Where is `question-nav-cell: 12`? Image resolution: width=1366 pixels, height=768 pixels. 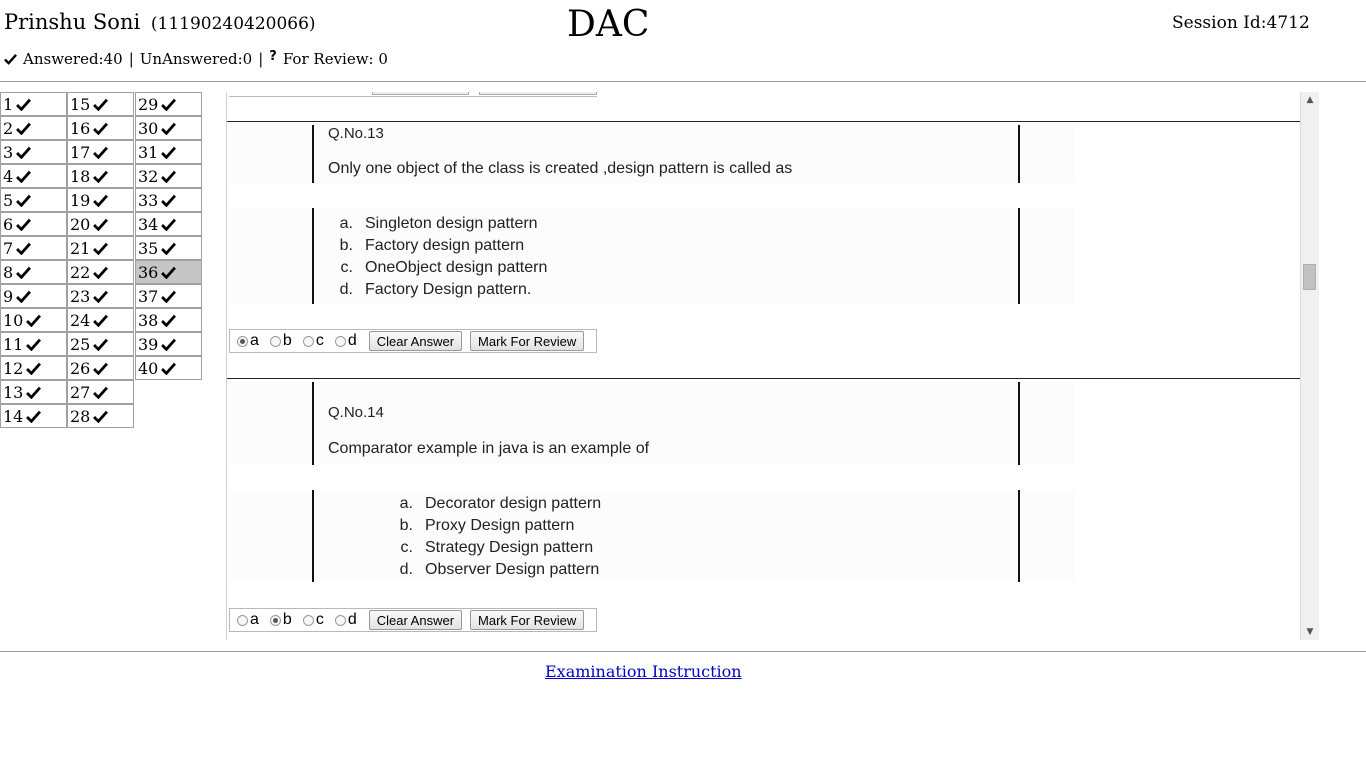
question-nav-cell: 12 is located at coordinates (33, 368).